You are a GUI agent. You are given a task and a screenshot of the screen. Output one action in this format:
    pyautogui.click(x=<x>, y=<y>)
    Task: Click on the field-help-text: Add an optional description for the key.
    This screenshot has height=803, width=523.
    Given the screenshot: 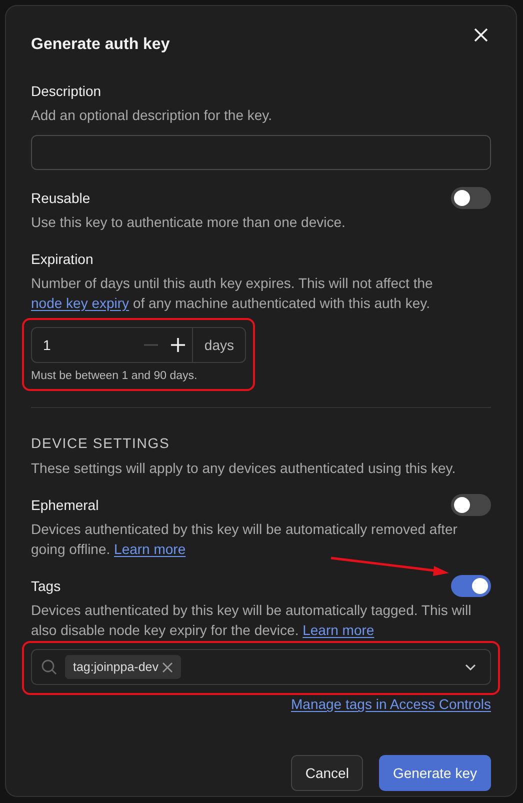 What is the action you would take?
    pyautogui.click(x=152, y=115)
    